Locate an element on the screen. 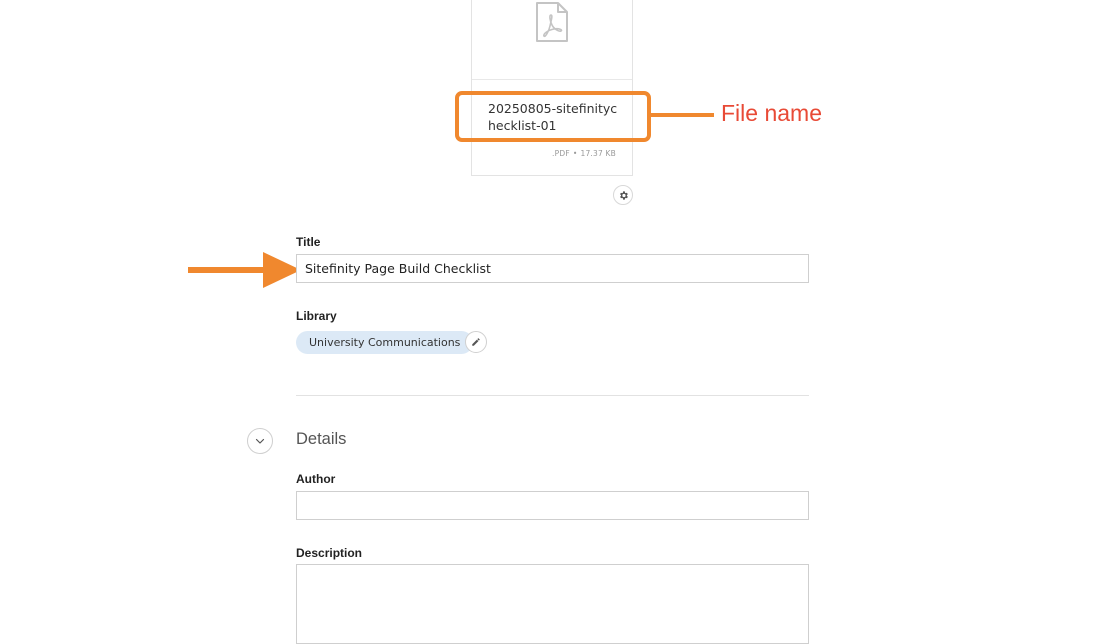 Image resolution: width=1120 pixels, height=644 pixels. library-chip: University Communications is located at coordinates (385, 342).